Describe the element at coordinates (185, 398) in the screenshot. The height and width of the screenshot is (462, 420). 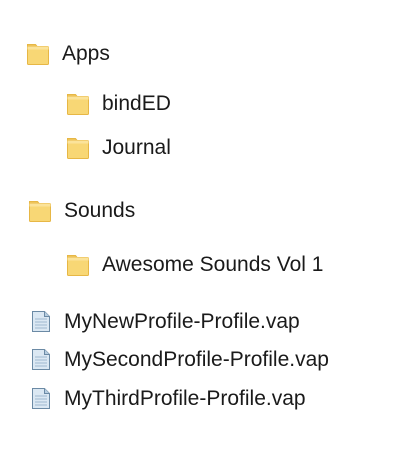
I see `tree-item-label: MyThirdProfile-Profile.vap` at that location.